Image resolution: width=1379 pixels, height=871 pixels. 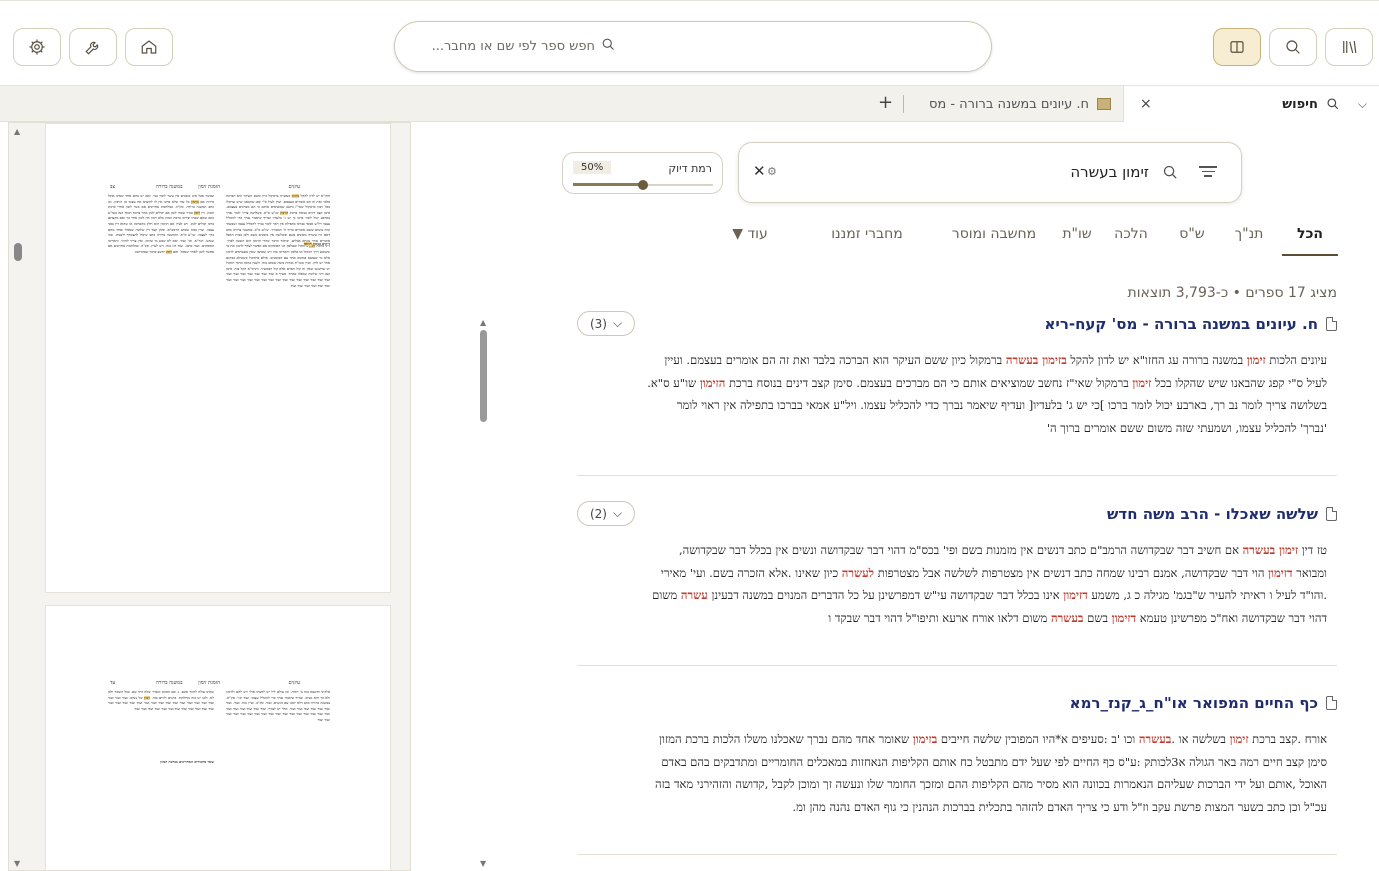 I want to click on filter-icon, so click(x=1208, y=172).